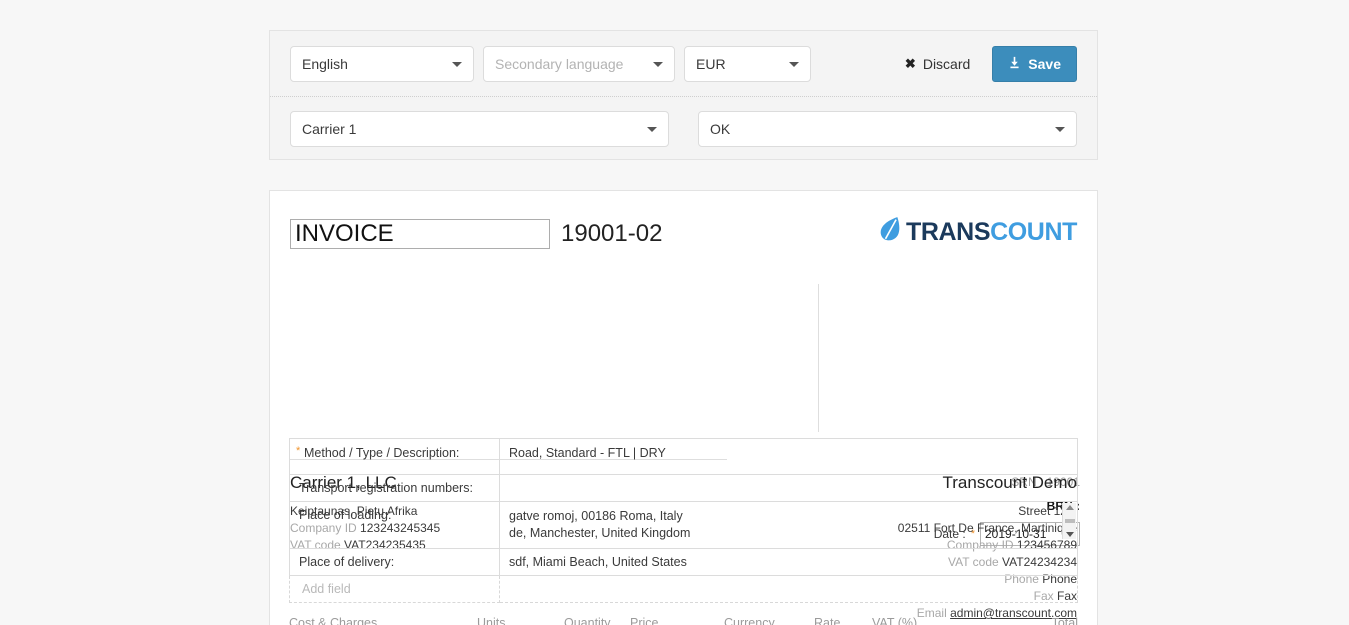  Describe the element at coordinates (420, 234) in the screenshot. I see `invoice-title-input` at that location.